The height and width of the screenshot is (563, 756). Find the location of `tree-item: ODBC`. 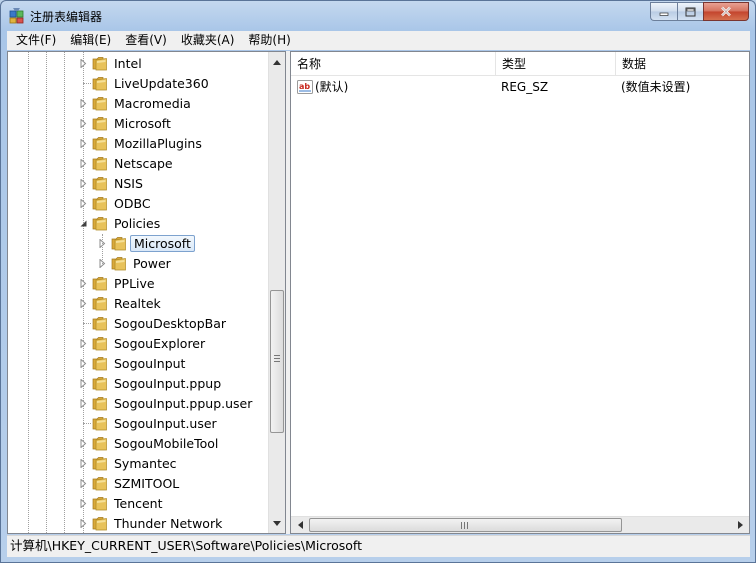

tree-item: ODBC is located at coordinates (139, 204).